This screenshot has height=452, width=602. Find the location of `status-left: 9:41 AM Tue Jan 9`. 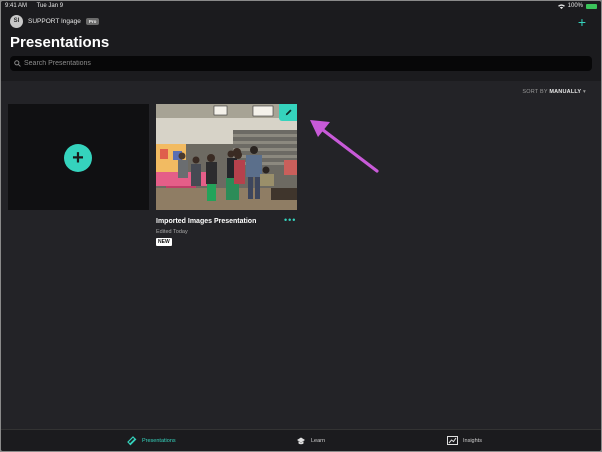

status-left: 9:41 AM Tue Jan 9 is located at coordinates (38, 6).